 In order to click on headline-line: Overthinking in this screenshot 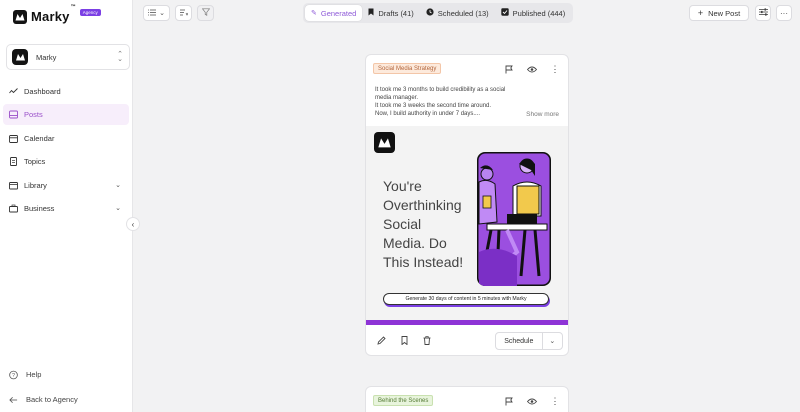, I will do `click(422, 205)`.